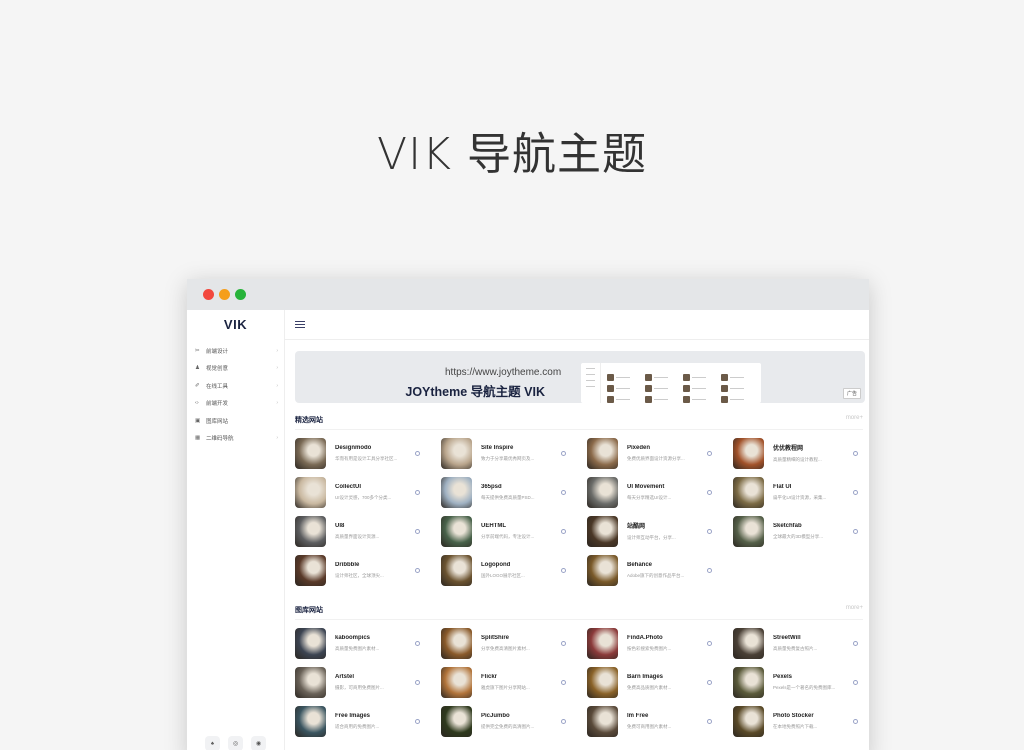 This screenshot has height=750, width=1024. What do you see at coordinates (497, 447) in the screenshot?
I see `site-name: Site Inspire` at bounding box center [497, 447].